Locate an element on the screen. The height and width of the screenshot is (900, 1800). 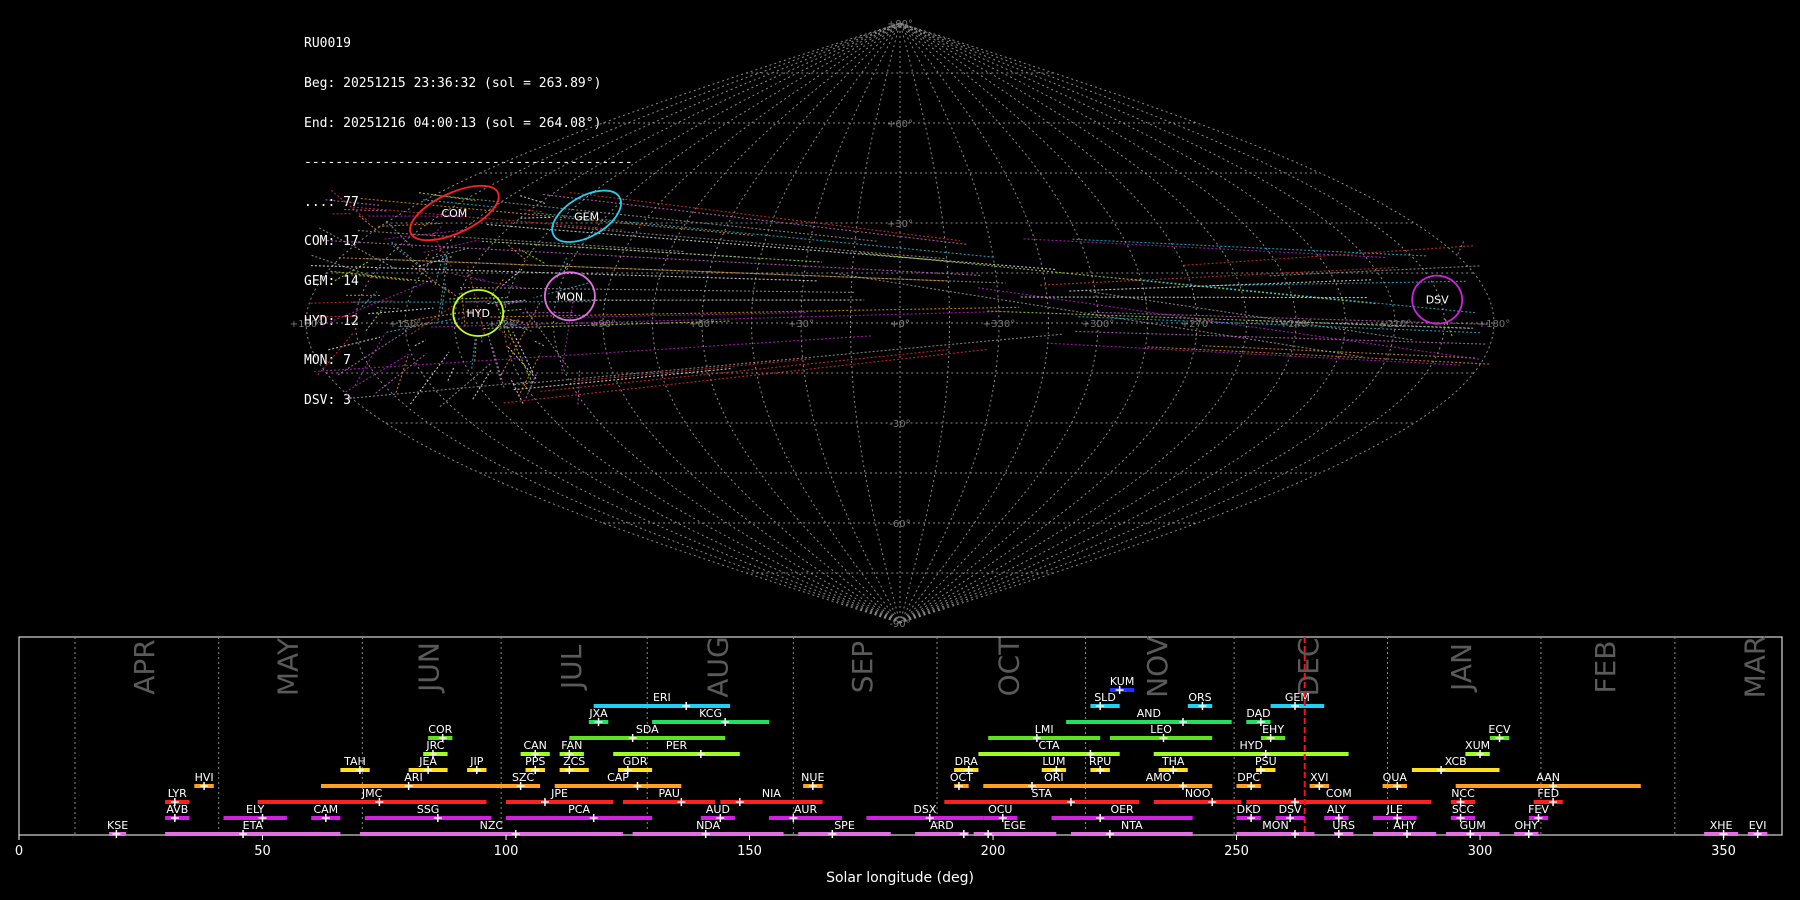
x-tick-label: 350 is located at coordinates (1723, 851).